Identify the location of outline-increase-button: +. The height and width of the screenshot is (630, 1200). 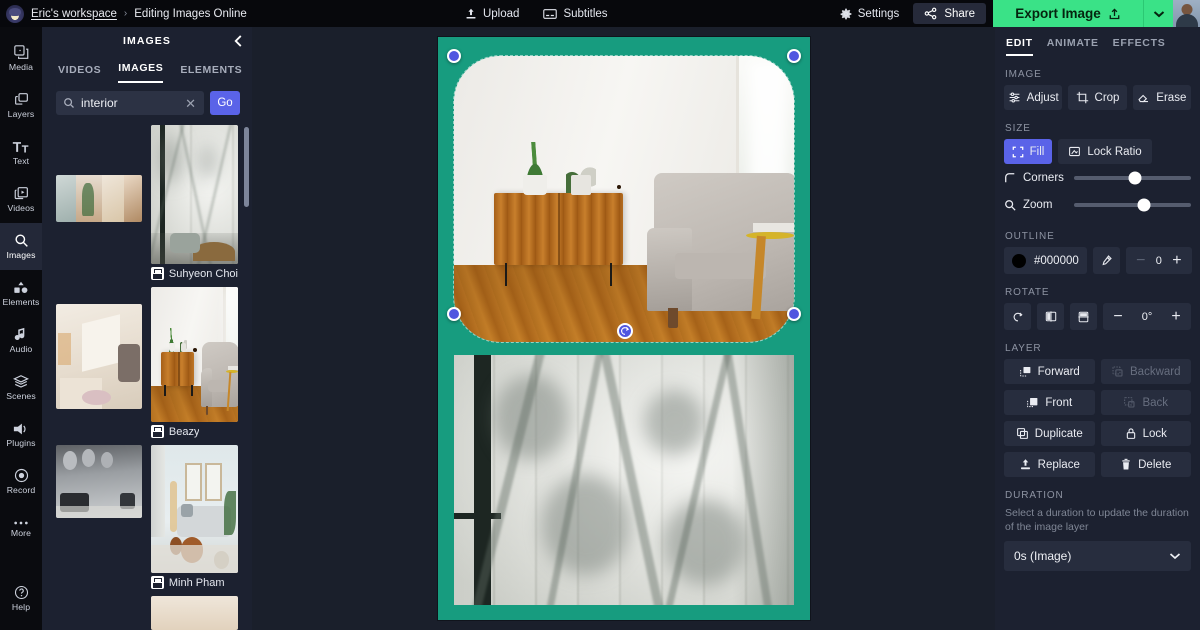
(1177, 260).